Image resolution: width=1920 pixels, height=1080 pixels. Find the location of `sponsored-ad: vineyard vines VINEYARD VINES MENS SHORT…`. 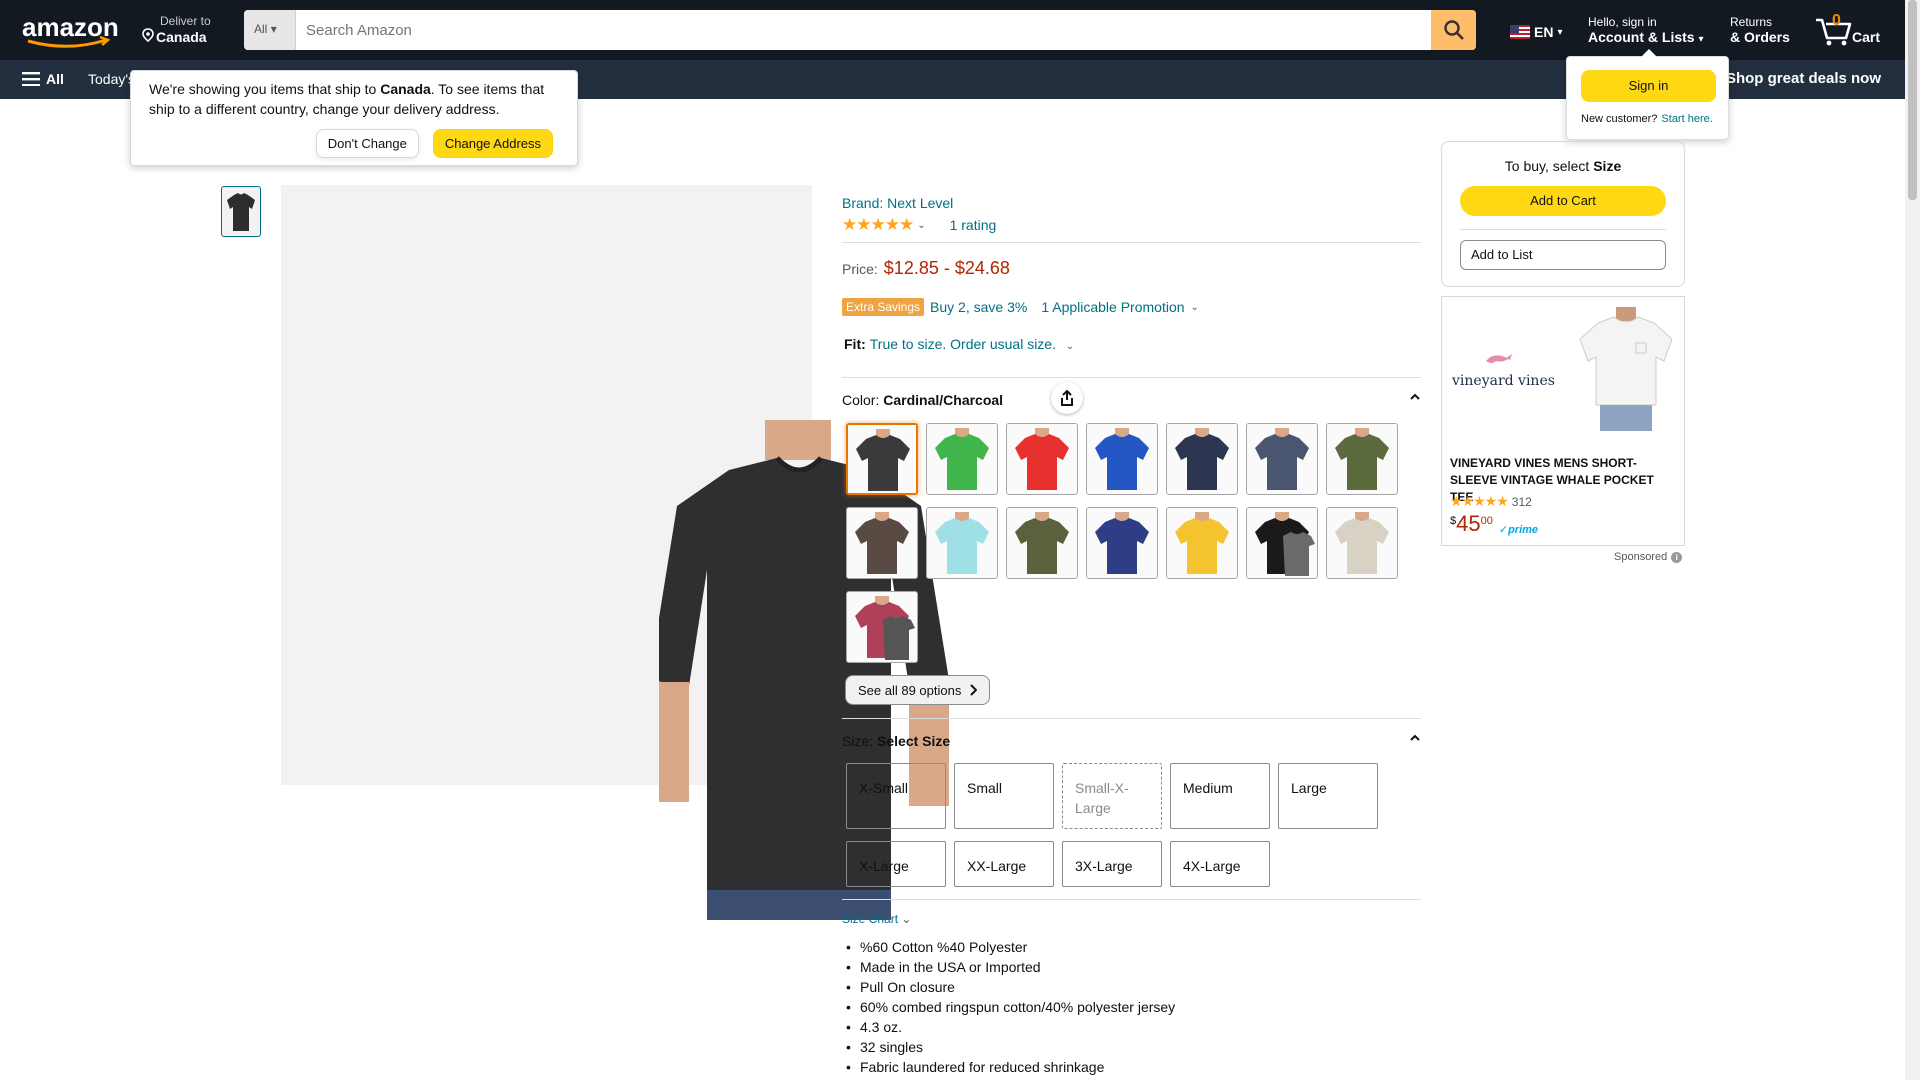

sponsored-ad: vineyard vines VINEYARD VINES MENS SHORT… is located at coordinates (1563, 421).